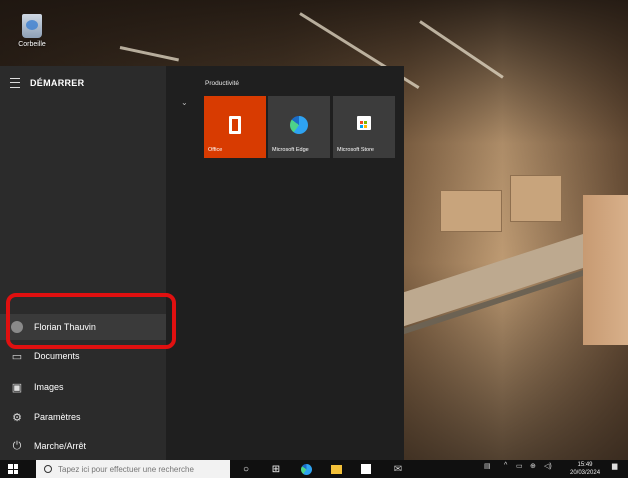 Image resolution: width=628 pixels, height=478 pixels. What do you see at coordinates (184, 102) in the screenshot?
I see `chevron-down-icon: ⌄` at bounding box center [184, 102].